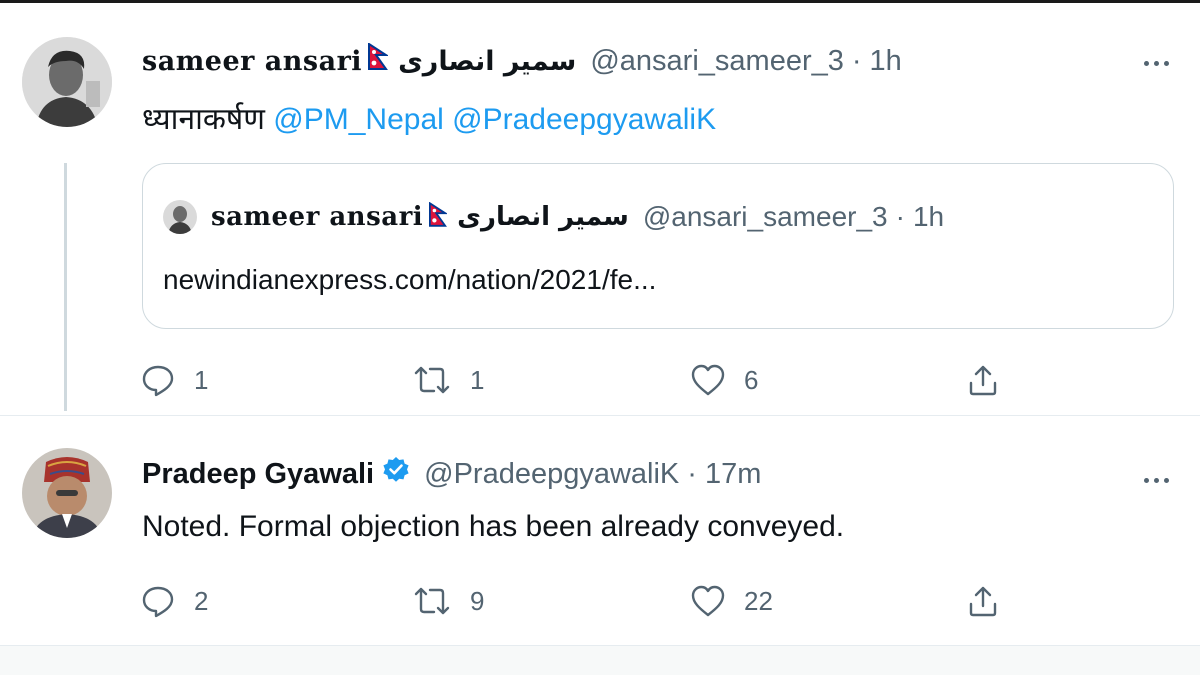 The width and height of the screenshot is (1200, 675). What do you see at coordinates (317, 217) in the screenshot?
I see `quoted-display-name: sameer ansari` at bounding box center [317, 217].